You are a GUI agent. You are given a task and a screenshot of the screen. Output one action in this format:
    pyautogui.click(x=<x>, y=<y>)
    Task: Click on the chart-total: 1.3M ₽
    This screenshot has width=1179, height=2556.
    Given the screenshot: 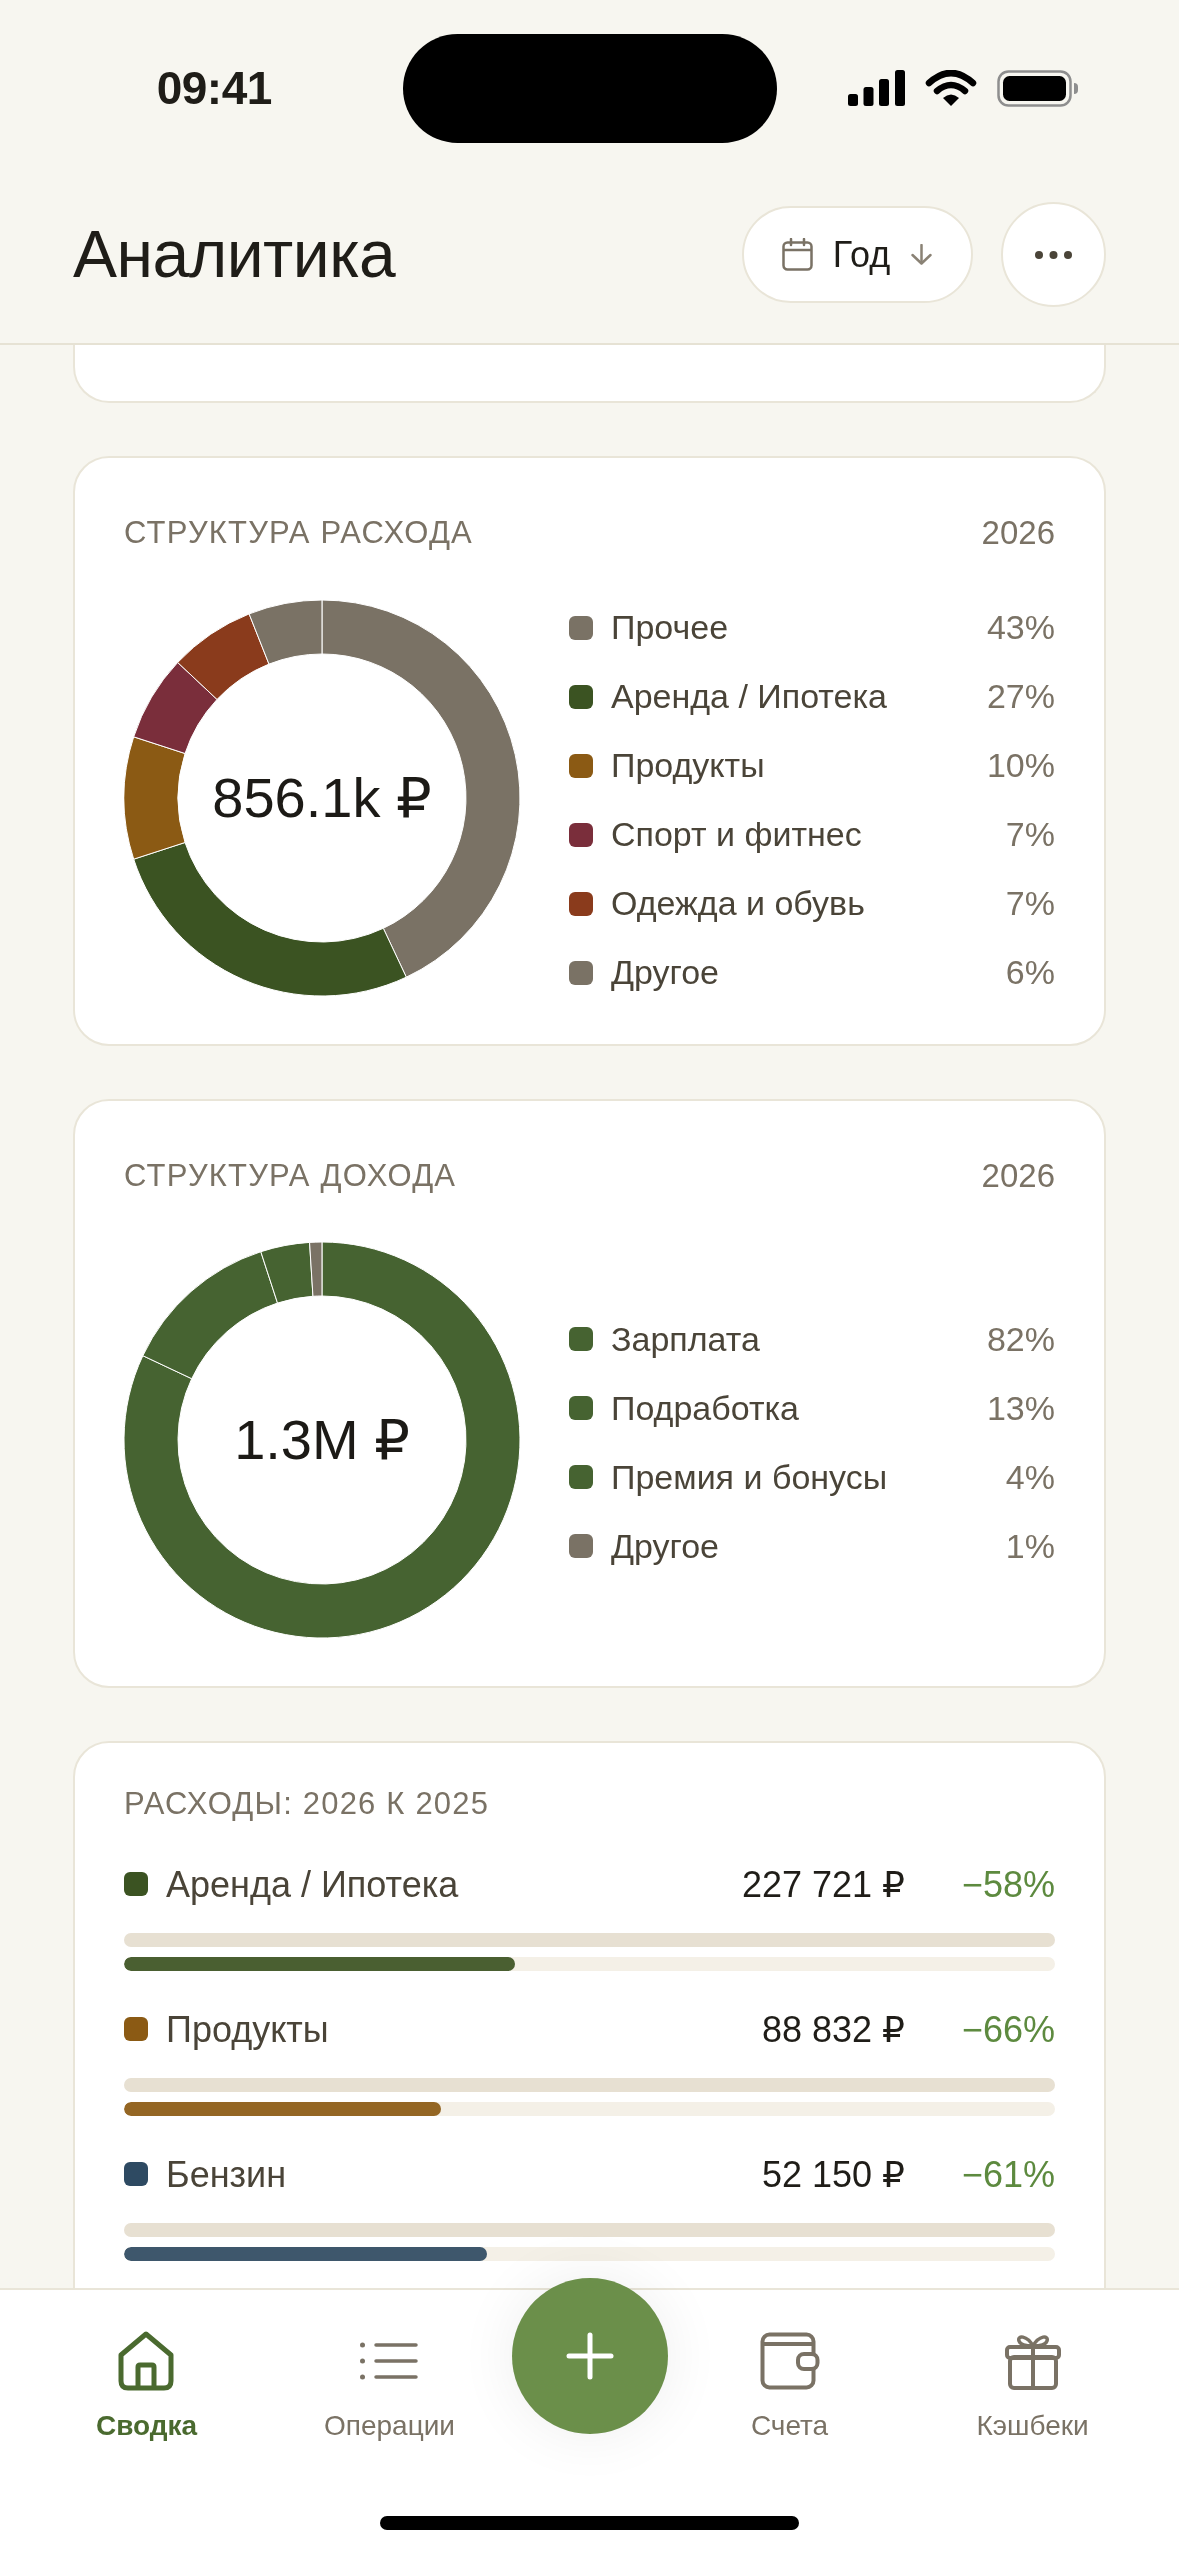 What is the action you would take?
    pyautogui.click(x=322, y=1440)
    